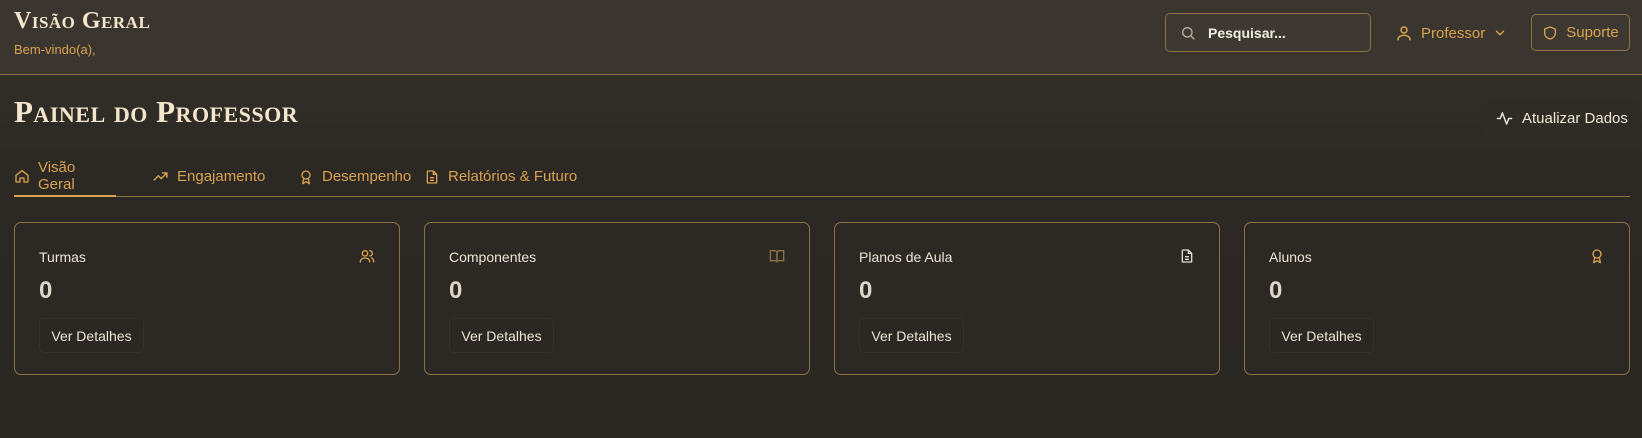 The width and height of the screenshot is (1642, 438). I want to click on trending-up-icon, so click(160, 176).